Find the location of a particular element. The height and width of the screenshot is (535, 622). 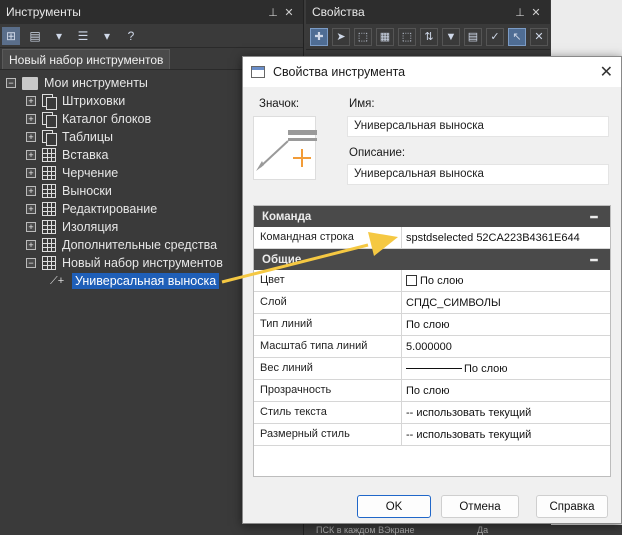

property-value: СПДС_СИМВОЛЫ is located at coordinates (506, 302).